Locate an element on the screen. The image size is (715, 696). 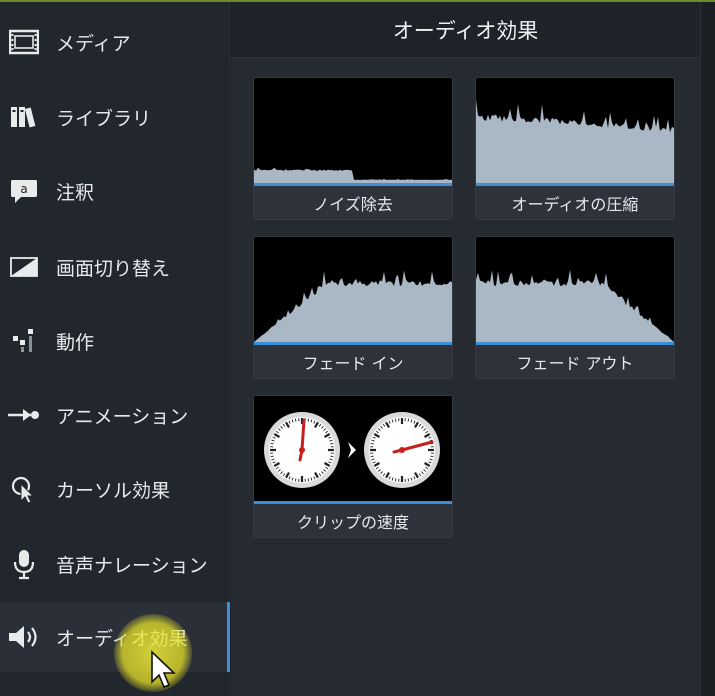
sidebar-item-media: メディア is located at coordinates (115, 42).